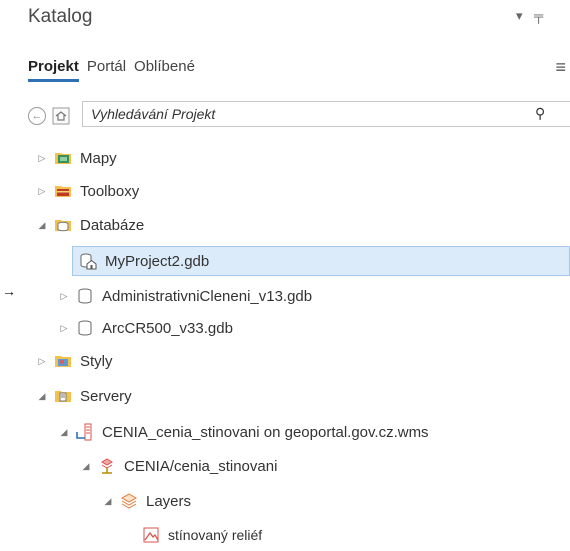 The height and width of the screenshot is (551, 570). I want to click on tree-item-toolboxy: ▷ Toolboxy, so click(88, 191).